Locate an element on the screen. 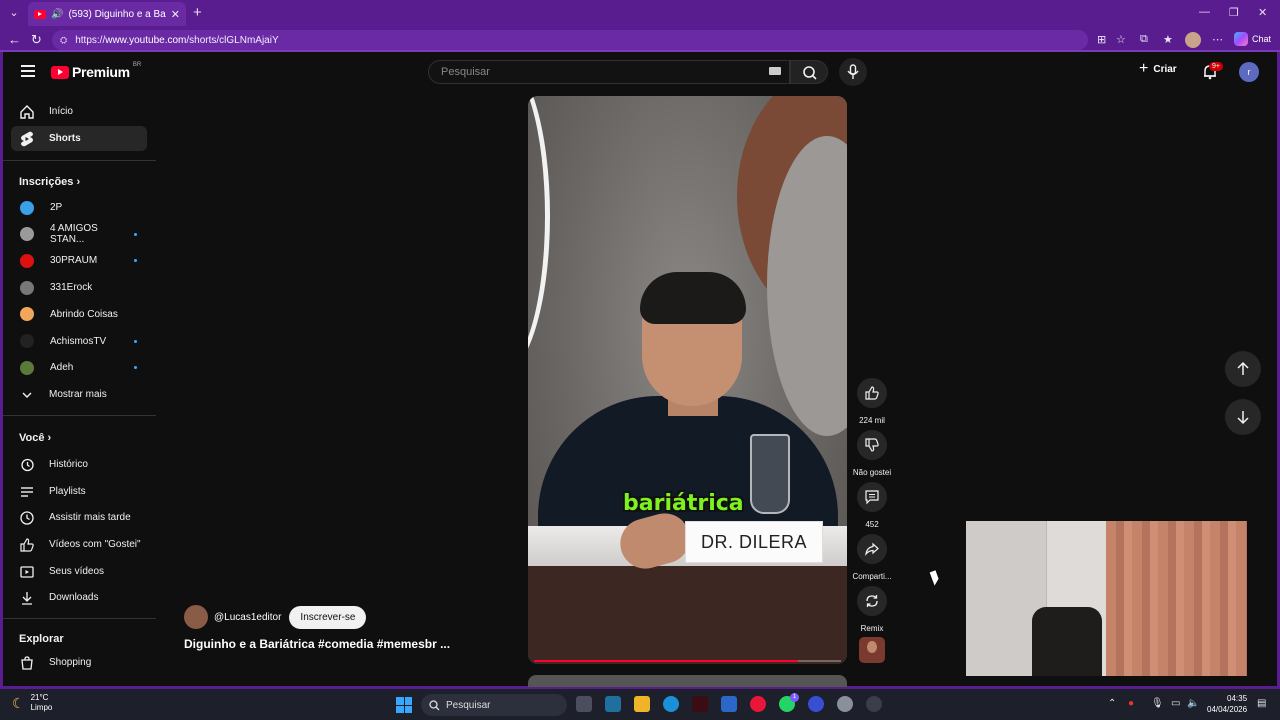  dislike-action: Não gostei is located at coordinates (872, 453).